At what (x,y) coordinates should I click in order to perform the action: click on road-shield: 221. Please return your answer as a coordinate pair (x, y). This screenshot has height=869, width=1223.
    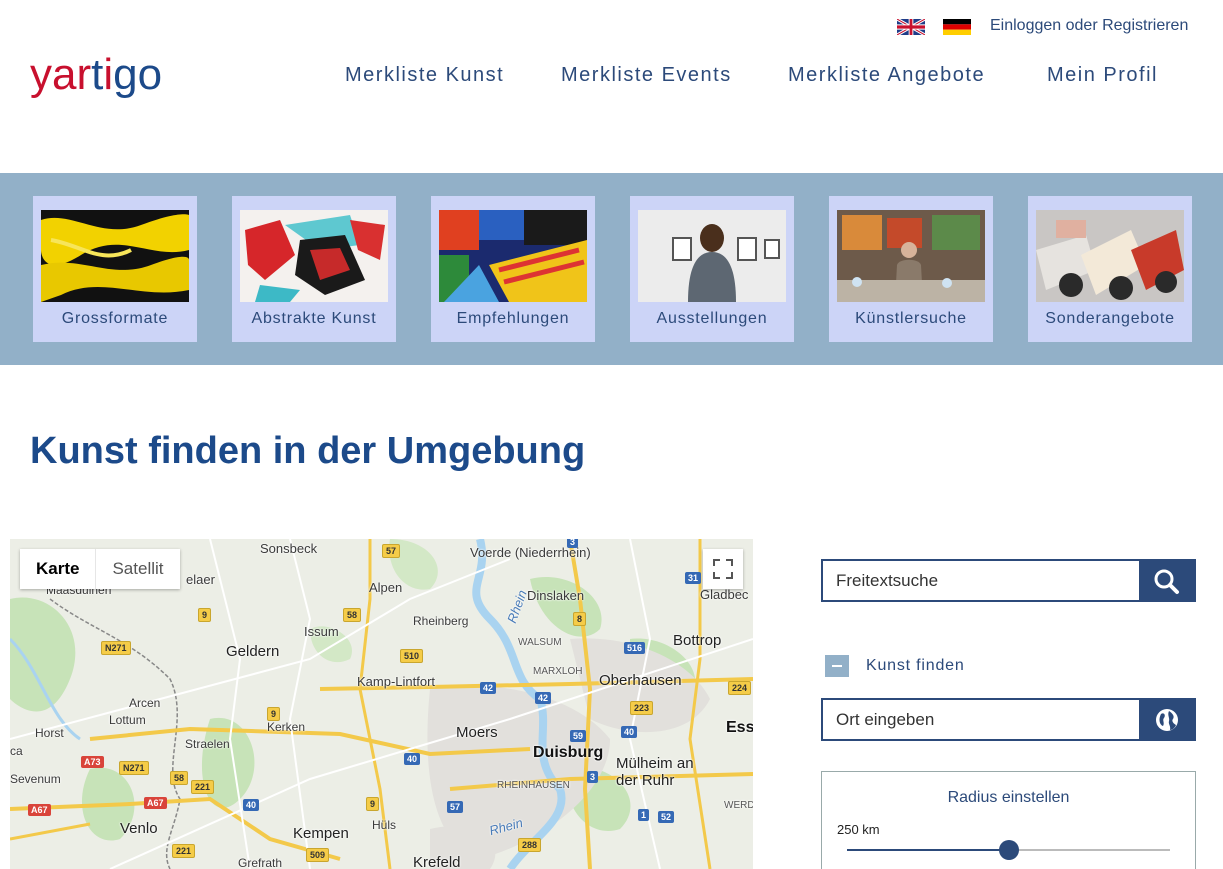
    Looking at the image, I should click on (184, 851).